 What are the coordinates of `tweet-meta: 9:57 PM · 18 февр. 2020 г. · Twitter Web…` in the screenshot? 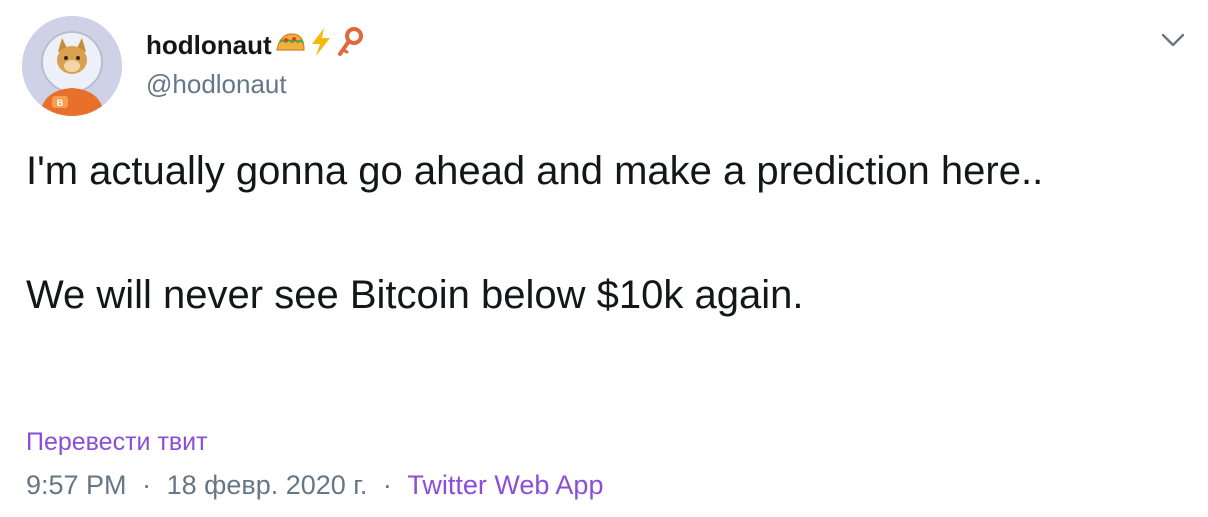 It's located at (314, 485).